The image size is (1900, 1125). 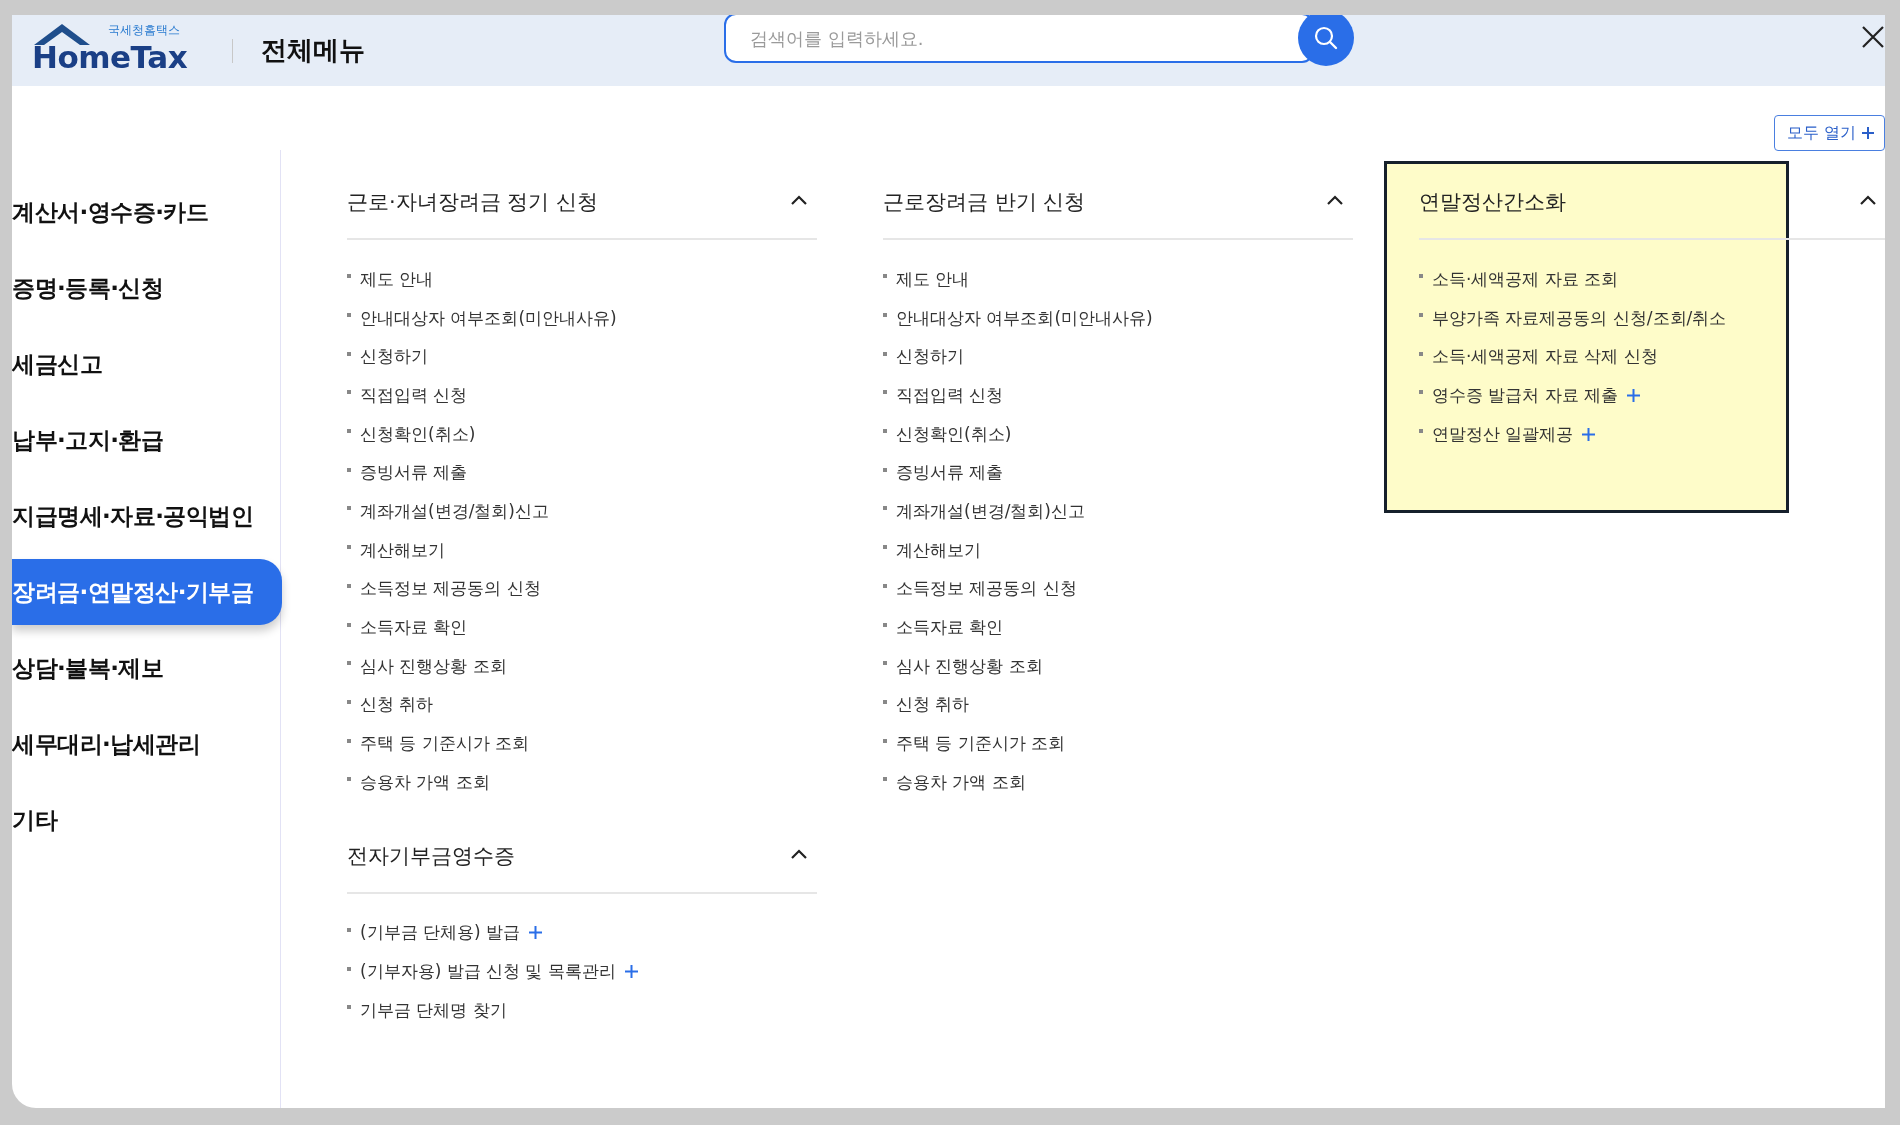 What do you see at coordinates (1579, 318) in the screenshot?
I see `menu-link: 부양가족 자료제공동의 신청/조회/취소` at bounding box center [1579, 318].